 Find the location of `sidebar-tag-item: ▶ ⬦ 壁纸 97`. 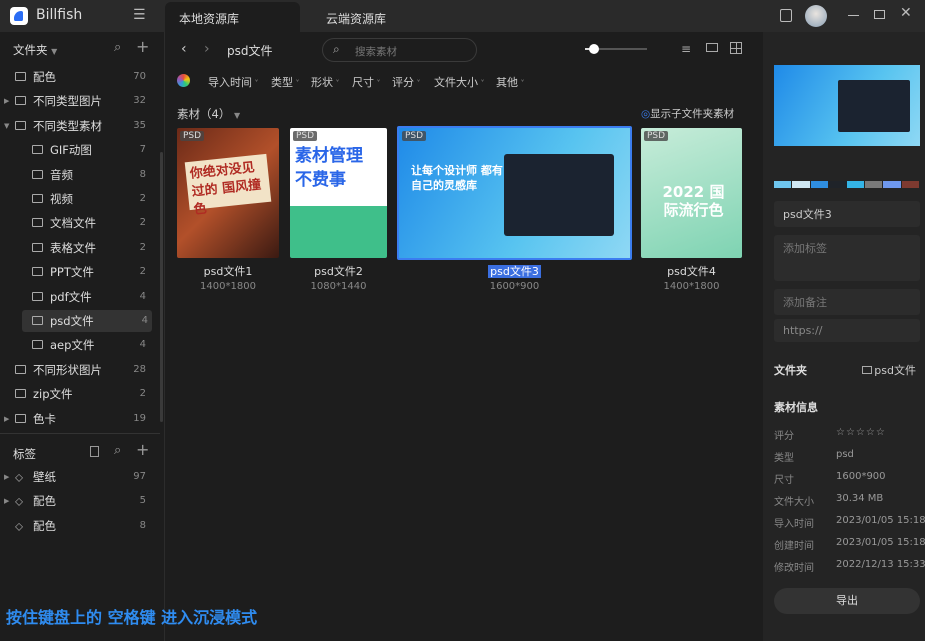

sidebar-tag-item: ▶ ⬦ 壁纸 97 is located at coordinates (80, 477).